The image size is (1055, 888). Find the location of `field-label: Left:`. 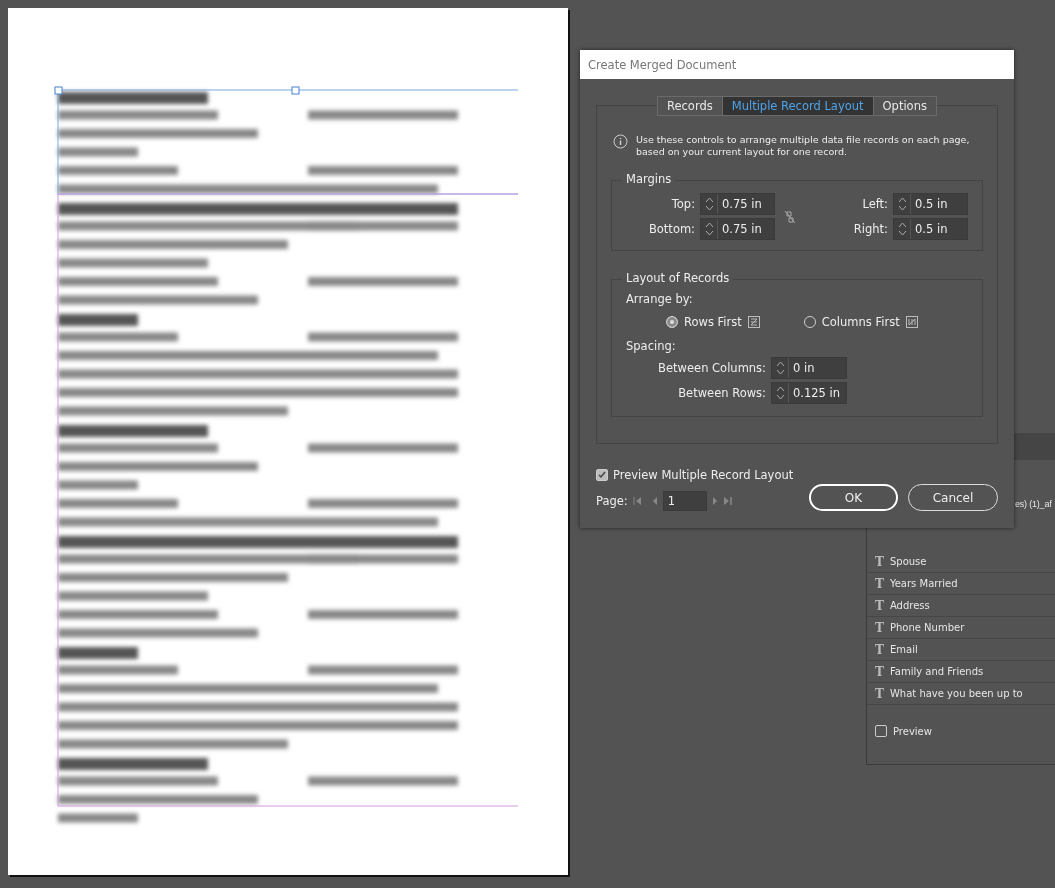

field-label: Left: is located at coordinates (875, 204).